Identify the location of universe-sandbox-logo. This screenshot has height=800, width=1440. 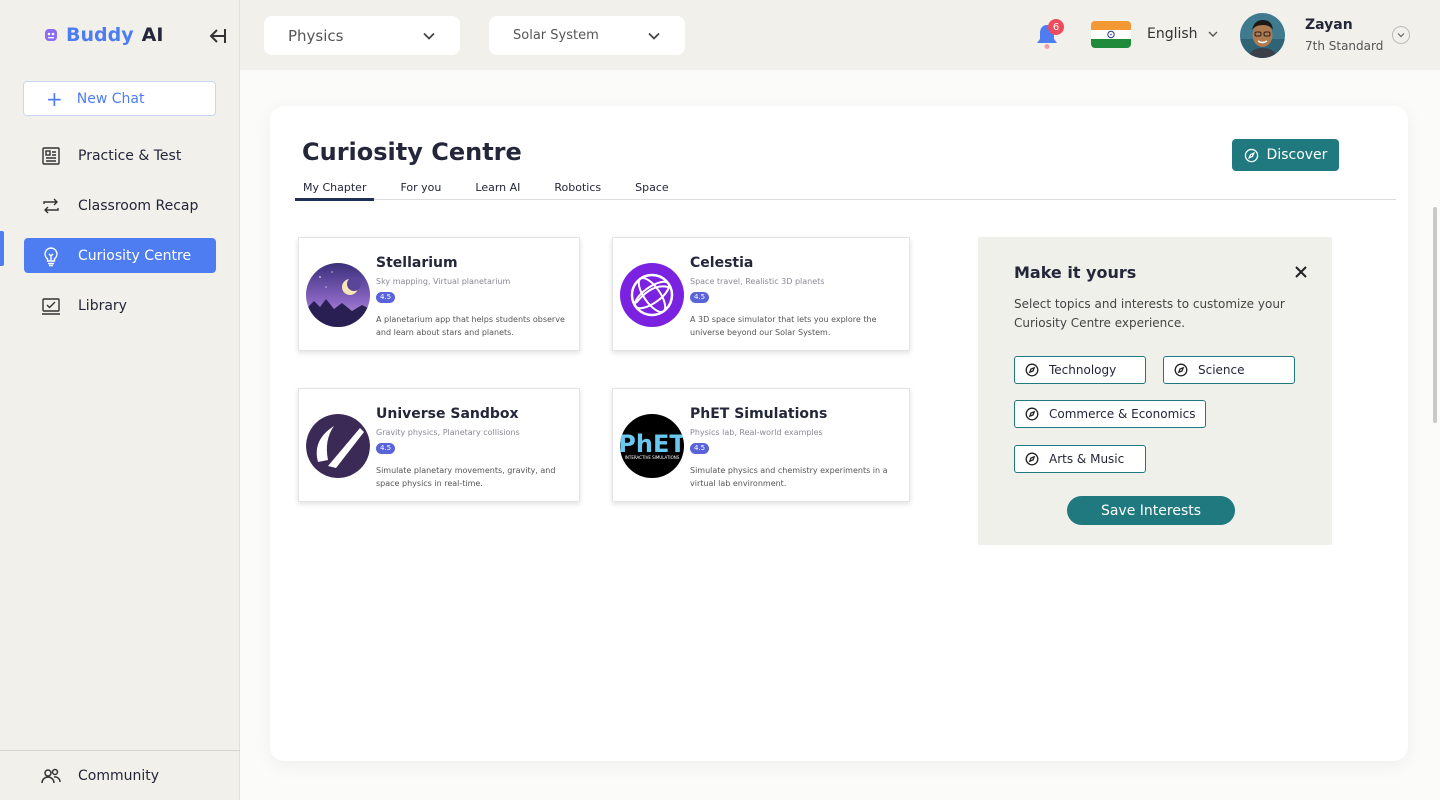
(338, 446).